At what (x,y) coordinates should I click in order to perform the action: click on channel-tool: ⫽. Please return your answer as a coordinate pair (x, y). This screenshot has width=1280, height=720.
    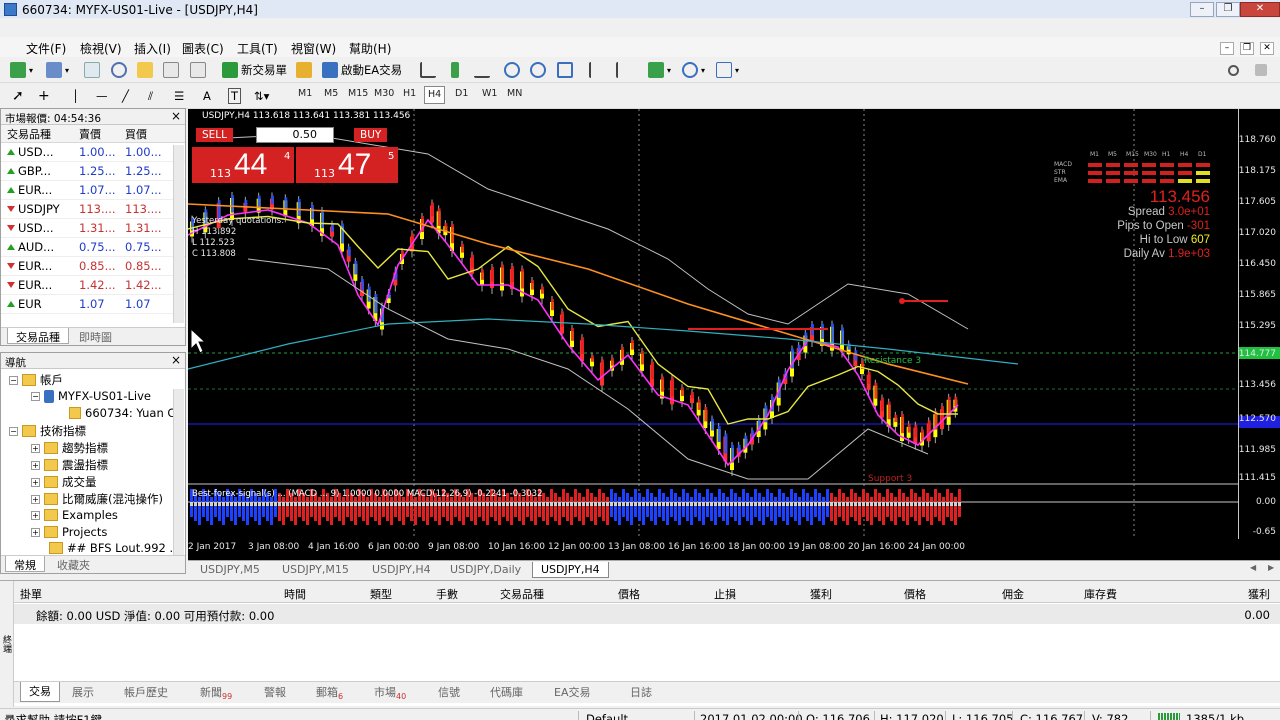
    Looking at the image, I should click on (150, 96).